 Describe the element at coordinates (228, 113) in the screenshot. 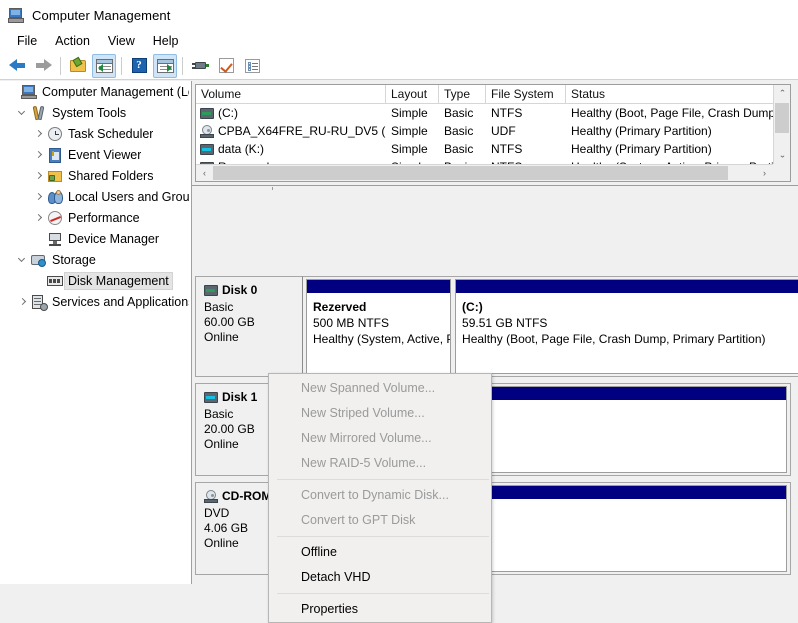

I see `volume-label: (C:)` at that location.